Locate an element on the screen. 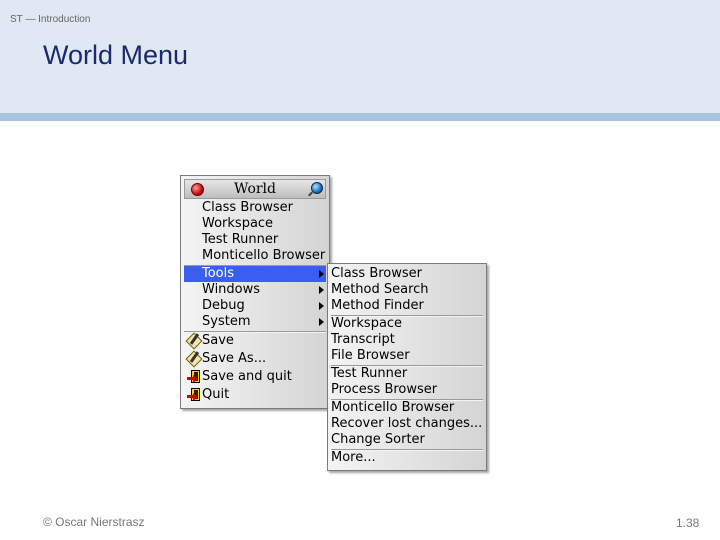  world-menu-item-monticello-browser: Monticello Browser is located at coordinates (255, 256).